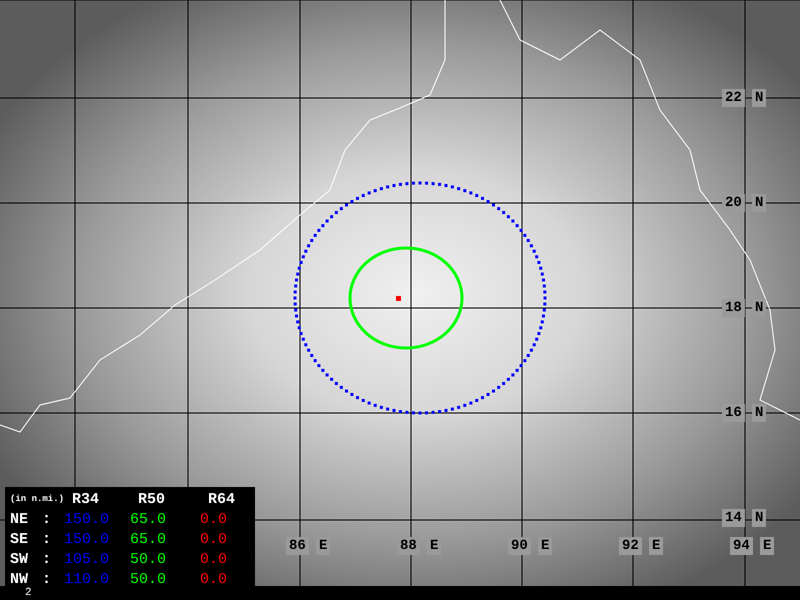 The image size is (800, 600). What do you see at coordinates (398, 298) in the screenshot?
I see `storm-center-marker` at bounding box center [398, 298].